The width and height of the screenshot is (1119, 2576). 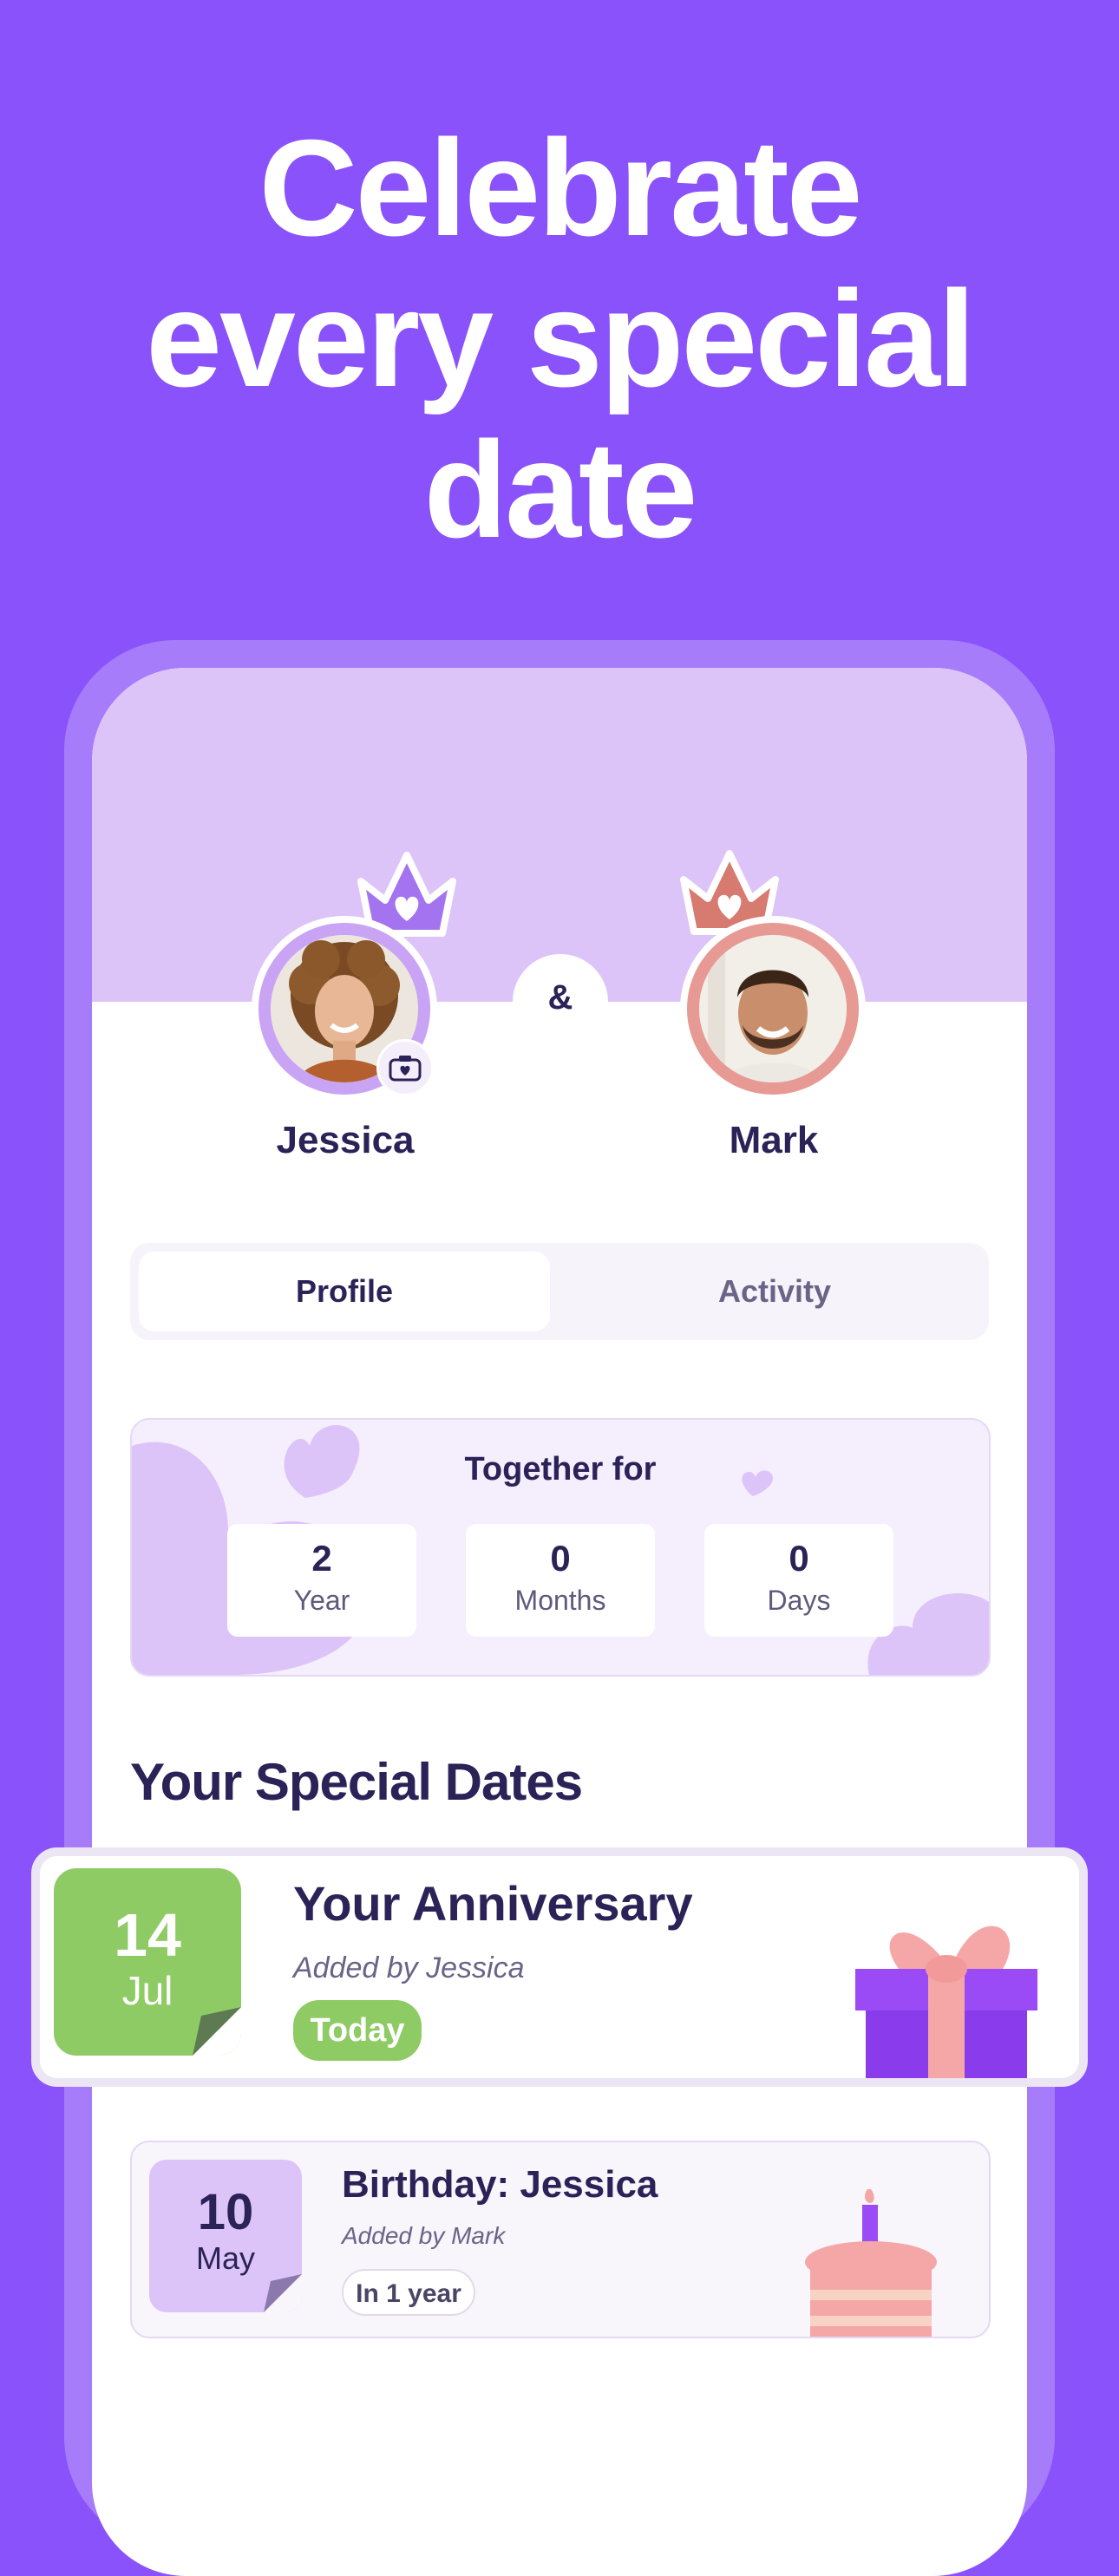 What do you see at coordinates (798, 1580) in the screenshot?
I see `stat-days: 0 Days` at bounding box center [798, 1580].